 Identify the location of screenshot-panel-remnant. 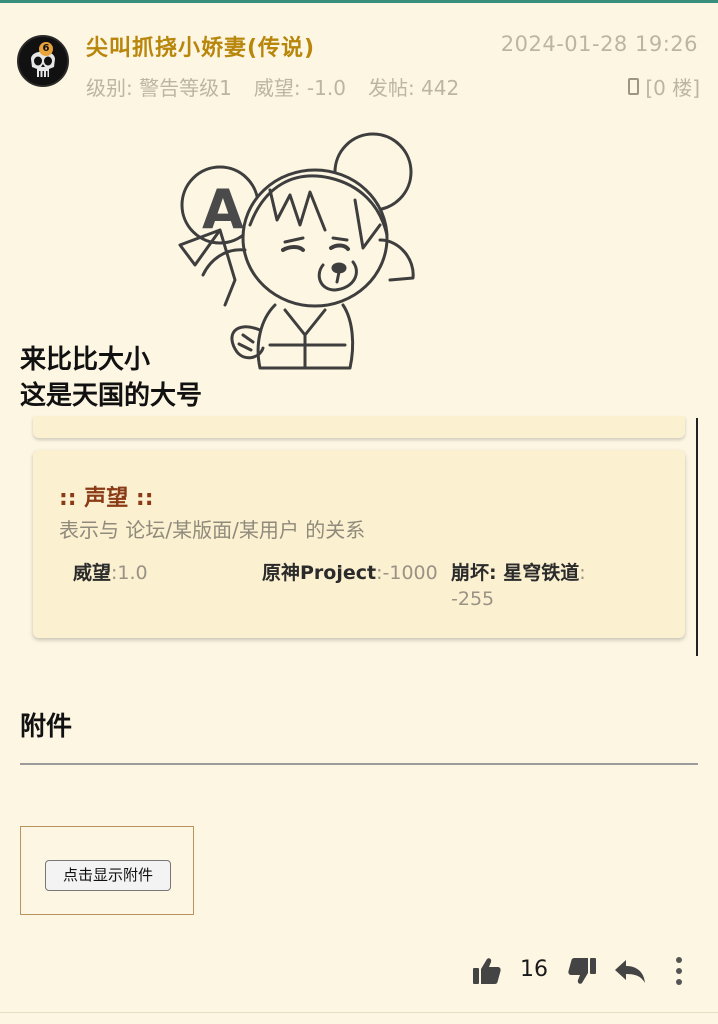
(359, 427).